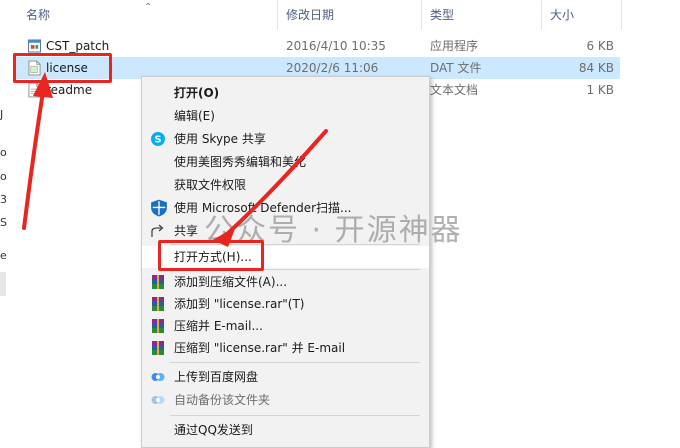 The image size is (680, 448). What do you see at coordinates (43, 85) in the screenshot?
I see `annotation-arrowhead-license` at bounding box center [43, 85].